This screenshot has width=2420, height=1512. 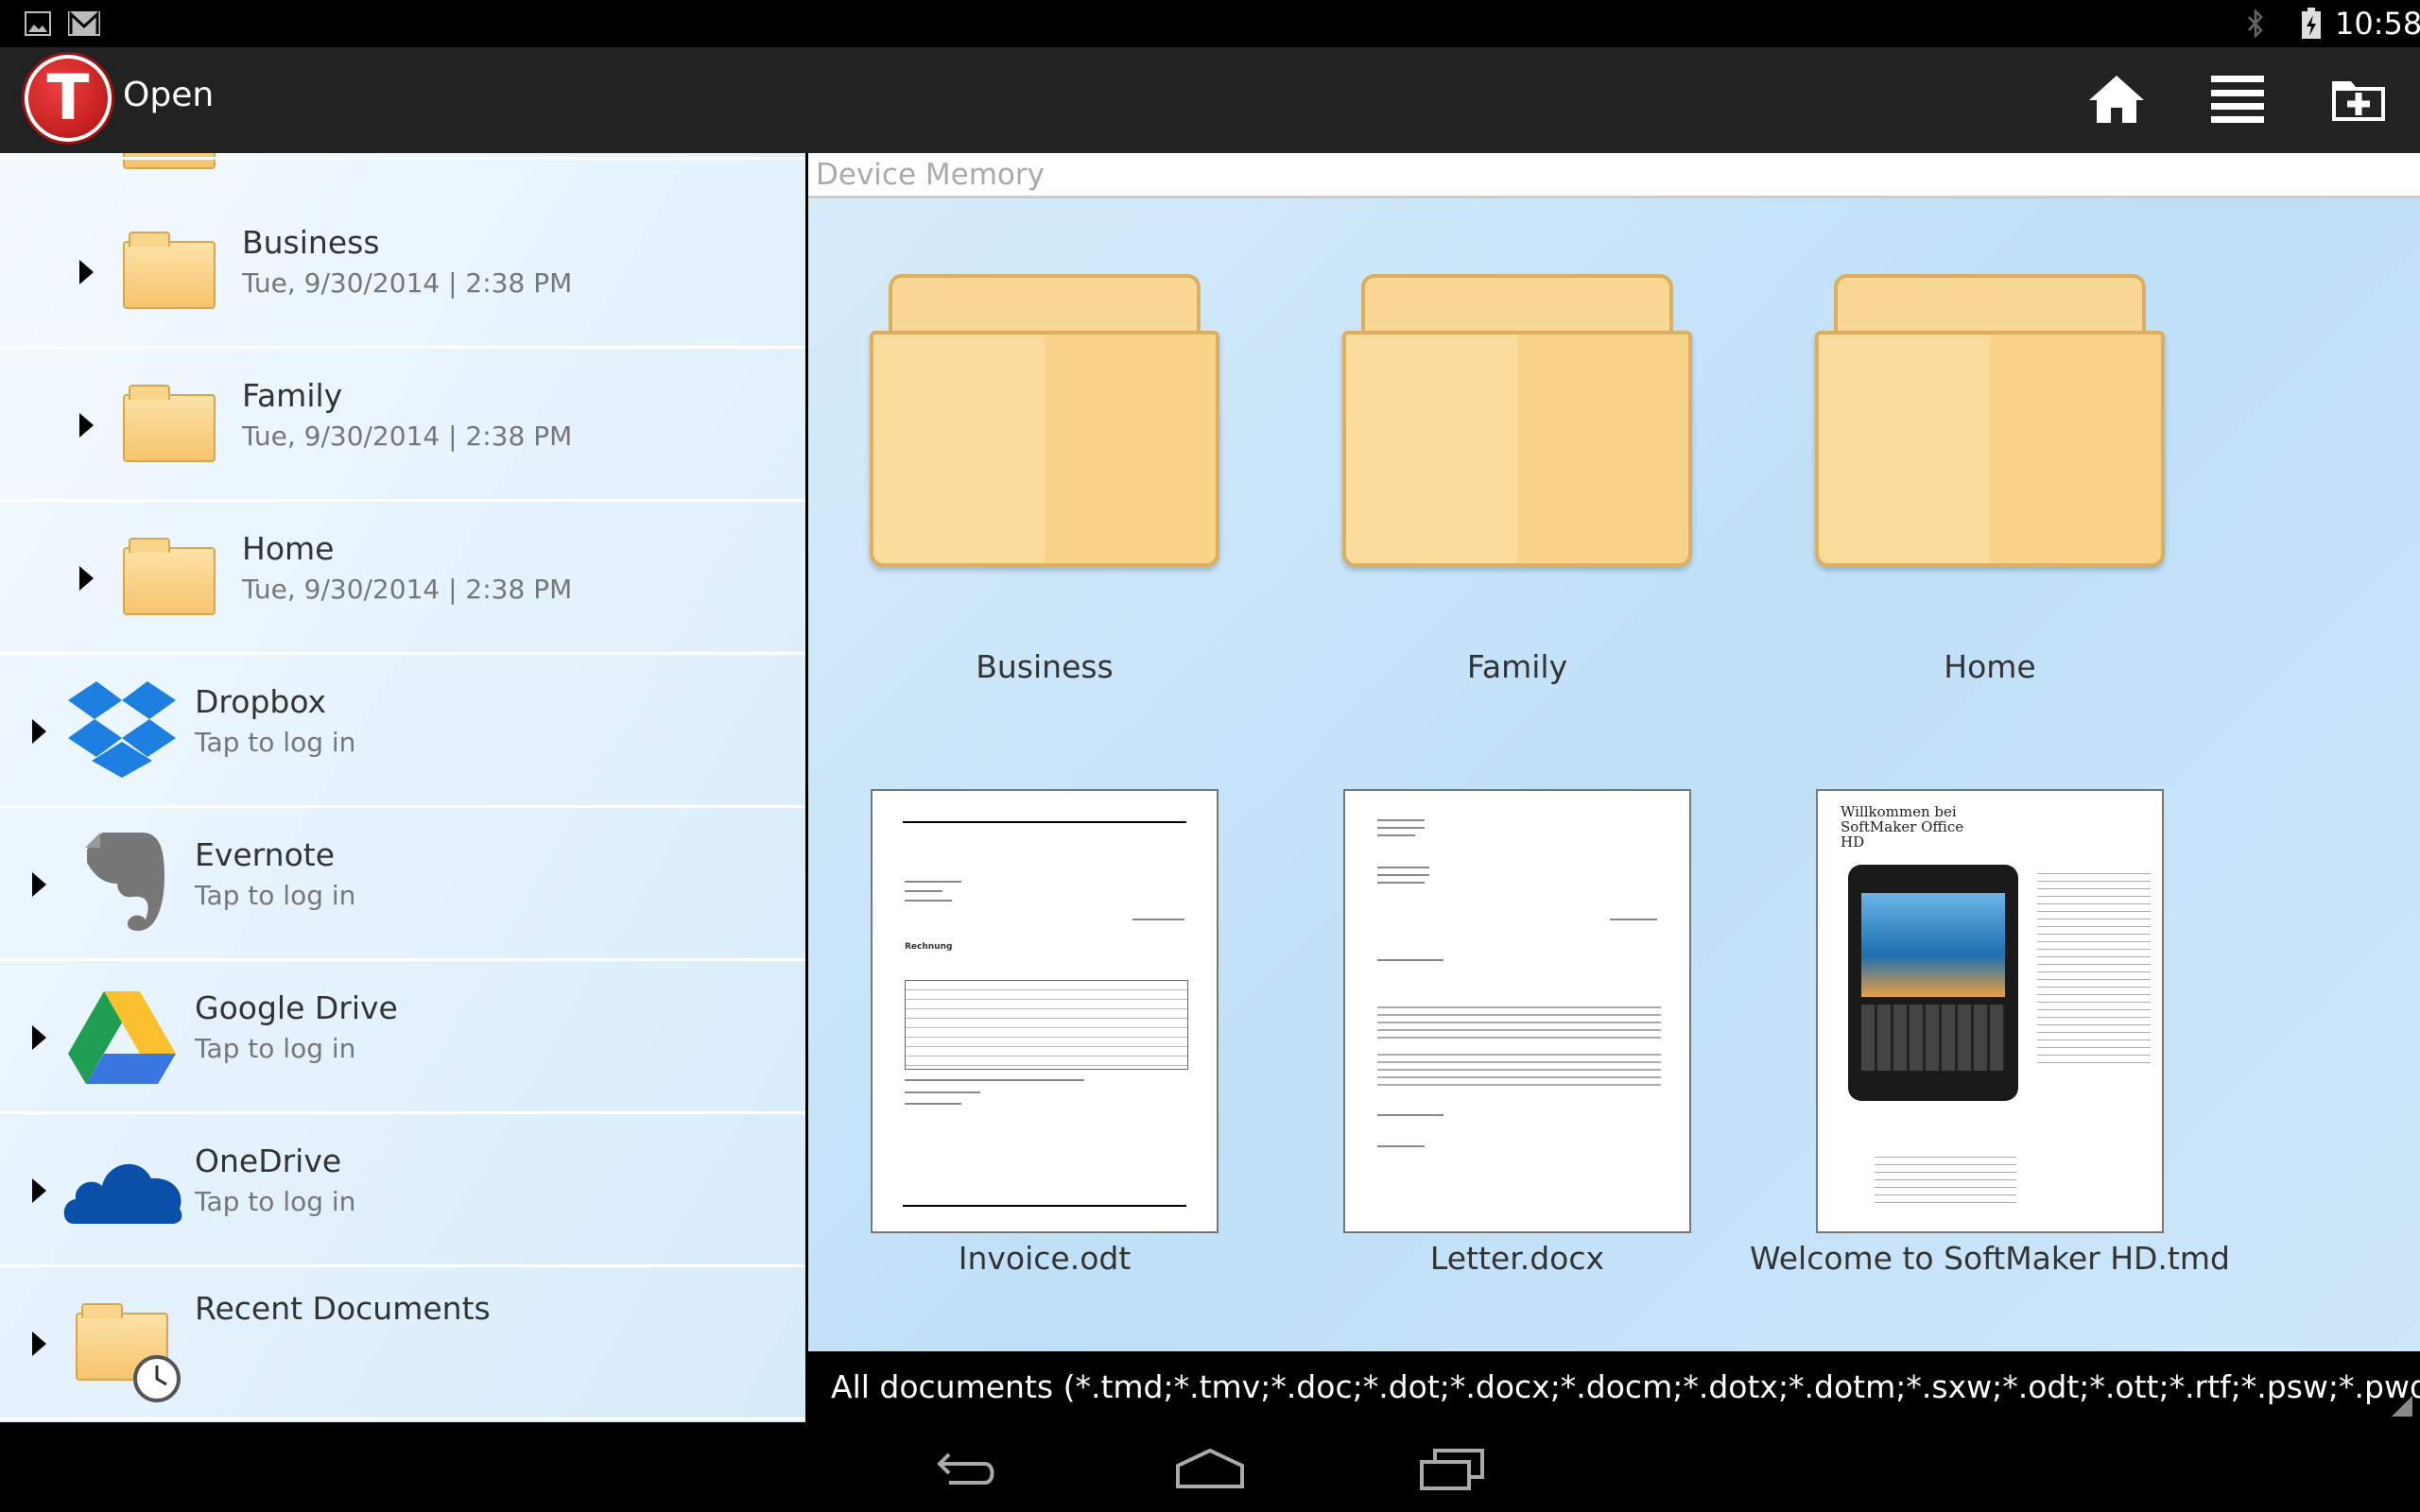 What do you see at coordinates (268, 1161) in the screenshot?
I see `item-title: OneDrive` at bounding box center [268, 1161].